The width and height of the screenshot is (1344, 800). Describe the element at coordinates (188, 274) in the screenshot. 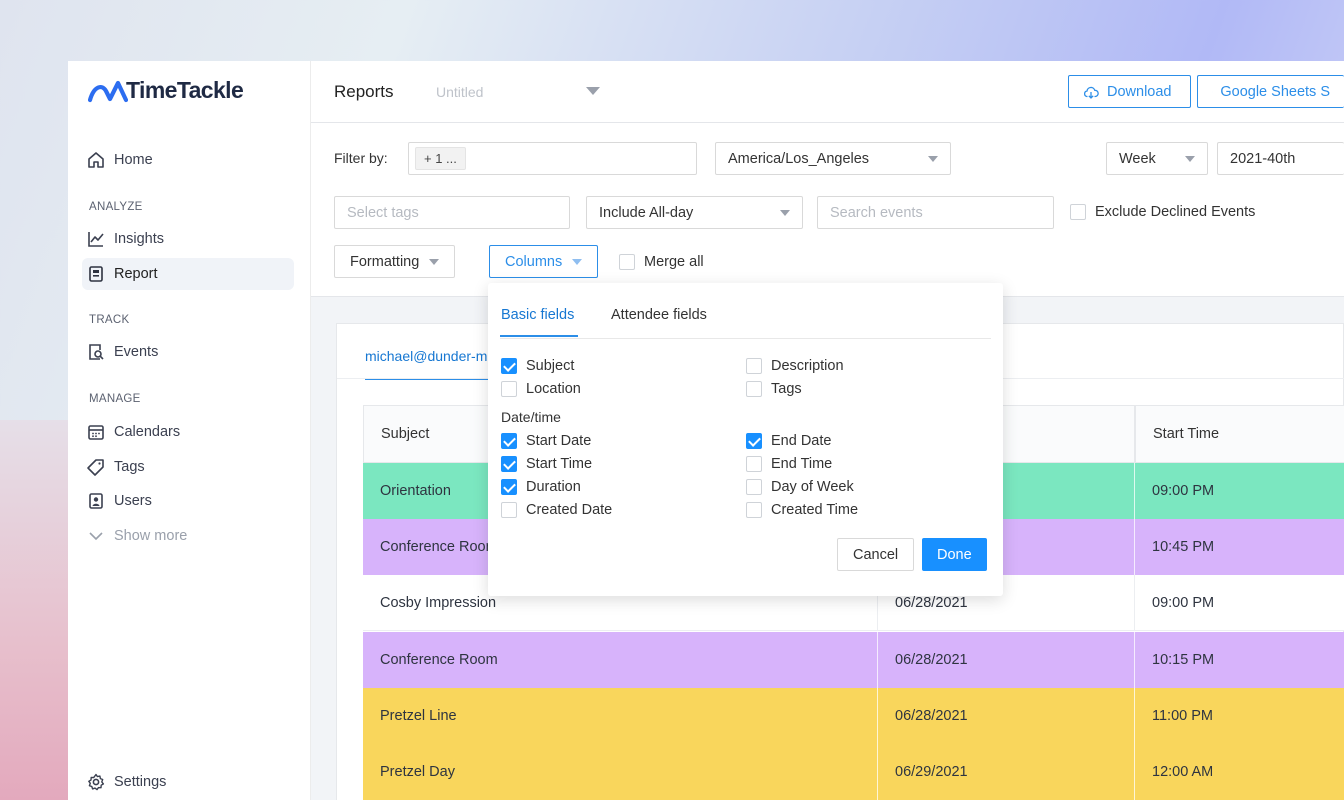

I see `sidebar-item-report: Report` at that location.